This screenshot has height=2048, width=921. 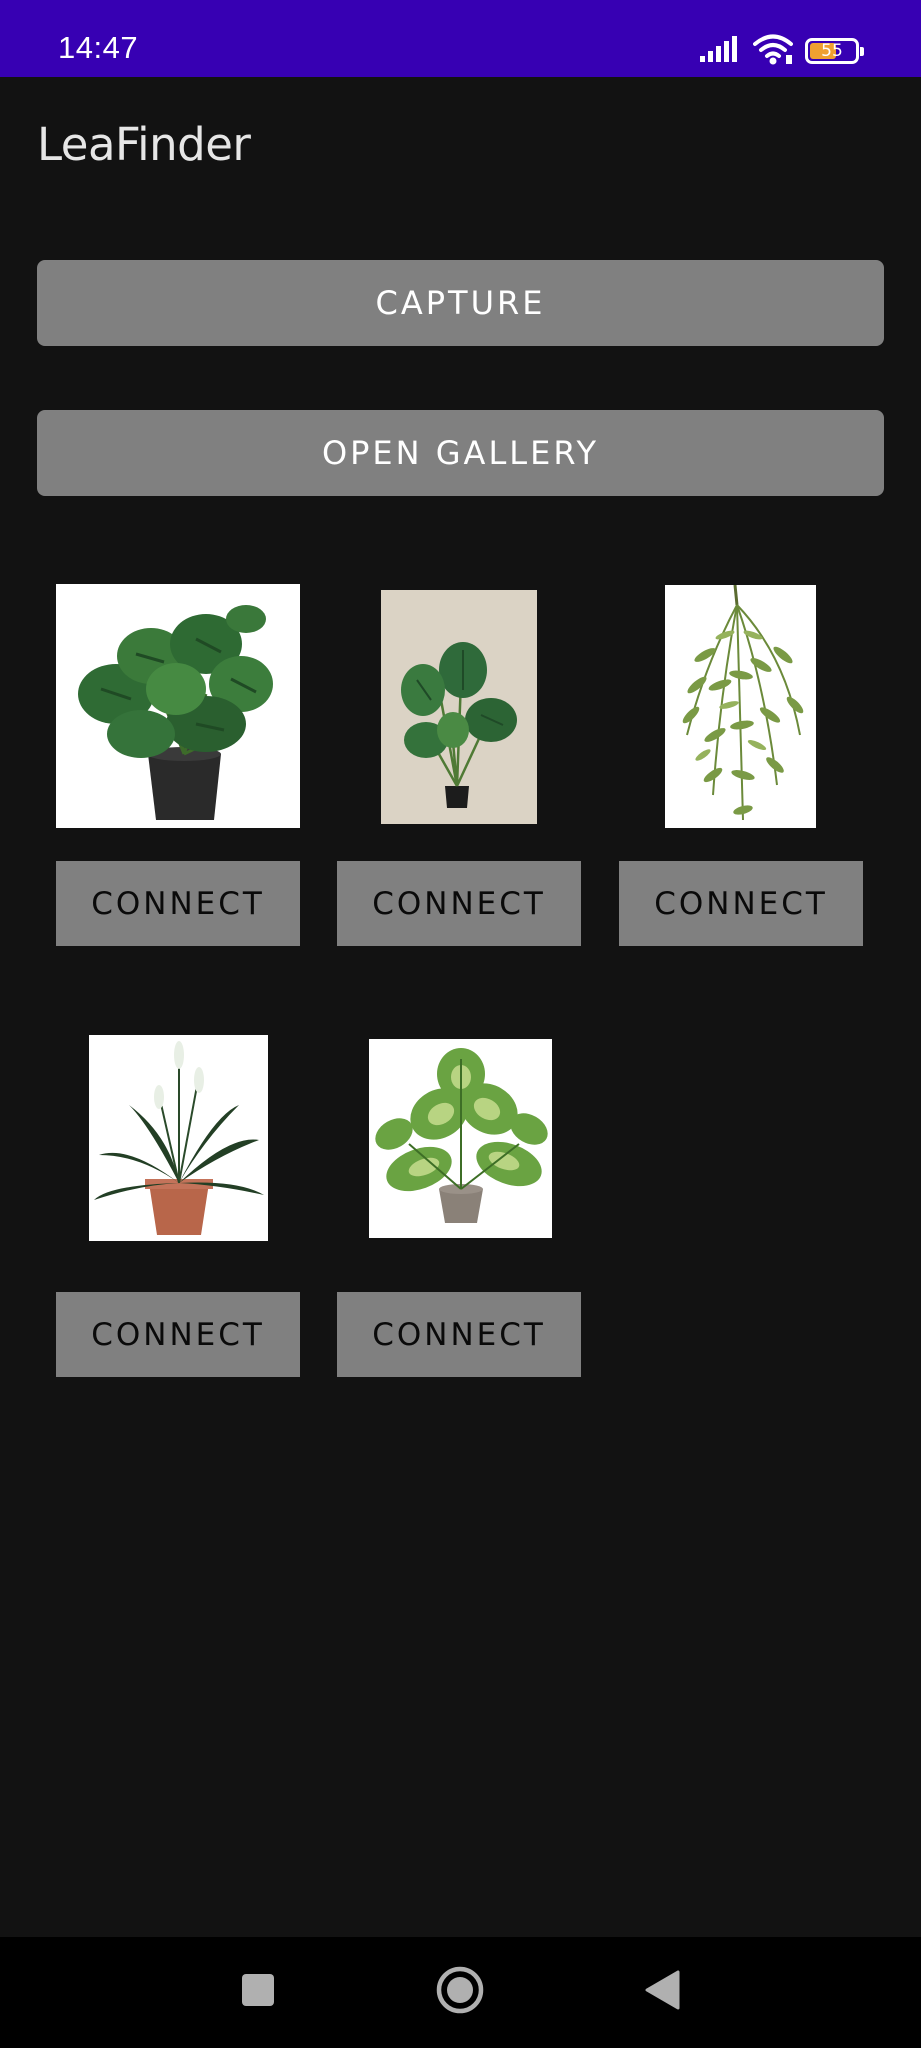 I want to click on wifi-icon, so click(x=773, y=51).